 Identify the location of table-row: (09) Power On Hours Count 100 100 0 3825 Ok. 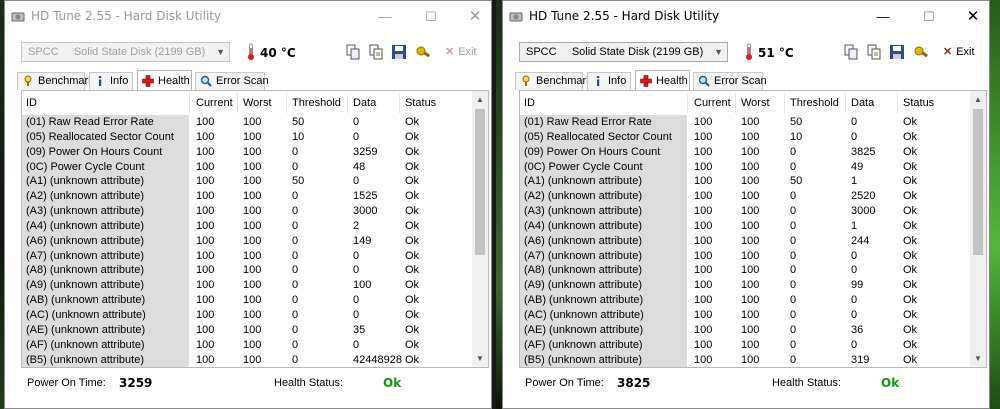
(745, 152).